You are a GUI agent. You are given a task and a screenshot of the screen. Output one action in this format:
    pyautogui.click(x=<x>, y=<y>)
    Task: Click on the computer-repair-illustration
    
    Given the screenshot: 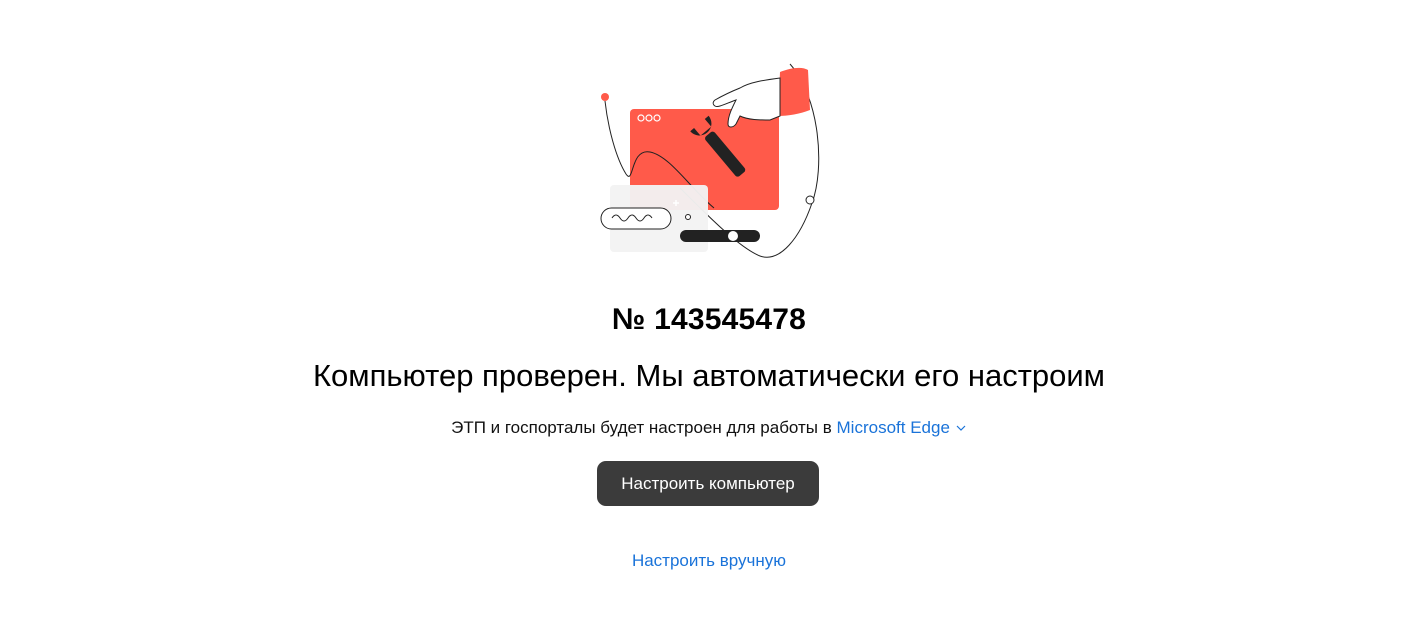 What is the action you would take?
    pyautogui.click(x=710, y=163)
    